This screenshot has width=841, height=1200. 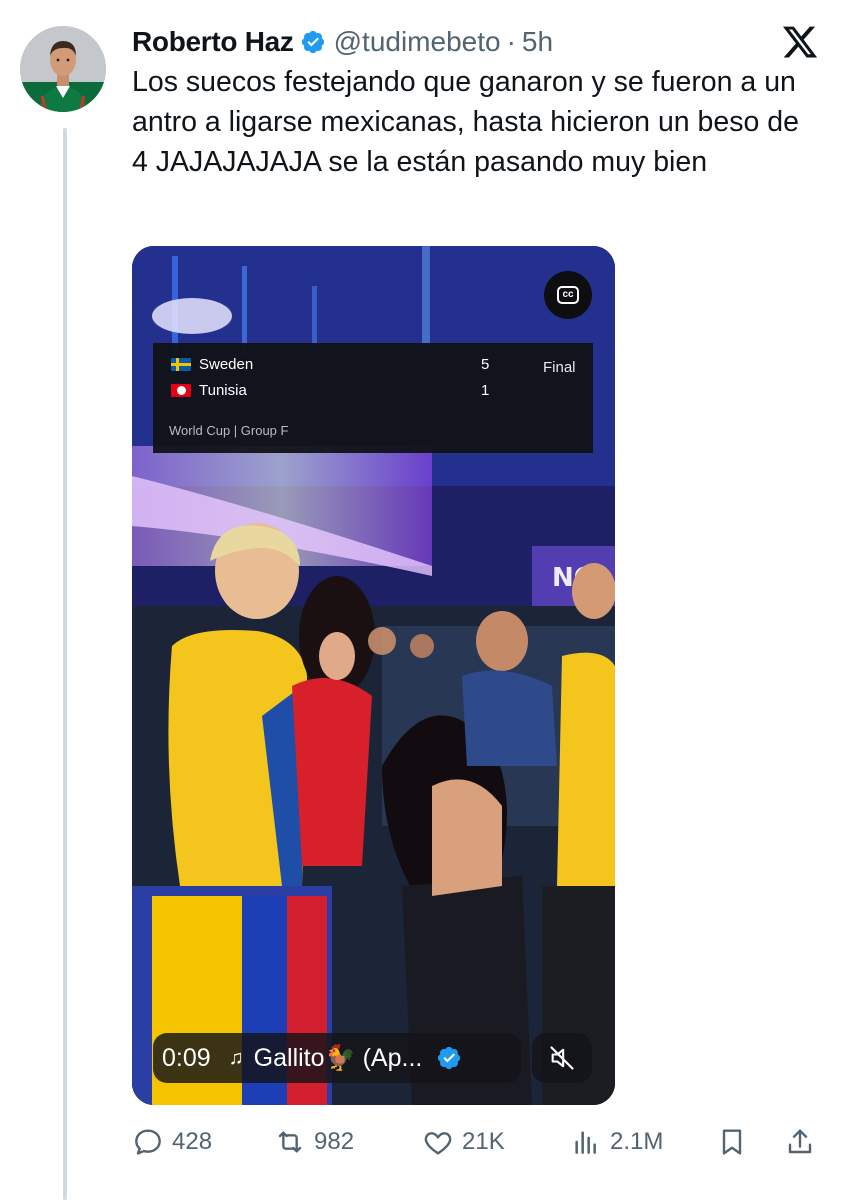 What do you see at coordinates (800, 42) in the screenshot?
I see `x-logo-icon` at bounding box center [800, 42].